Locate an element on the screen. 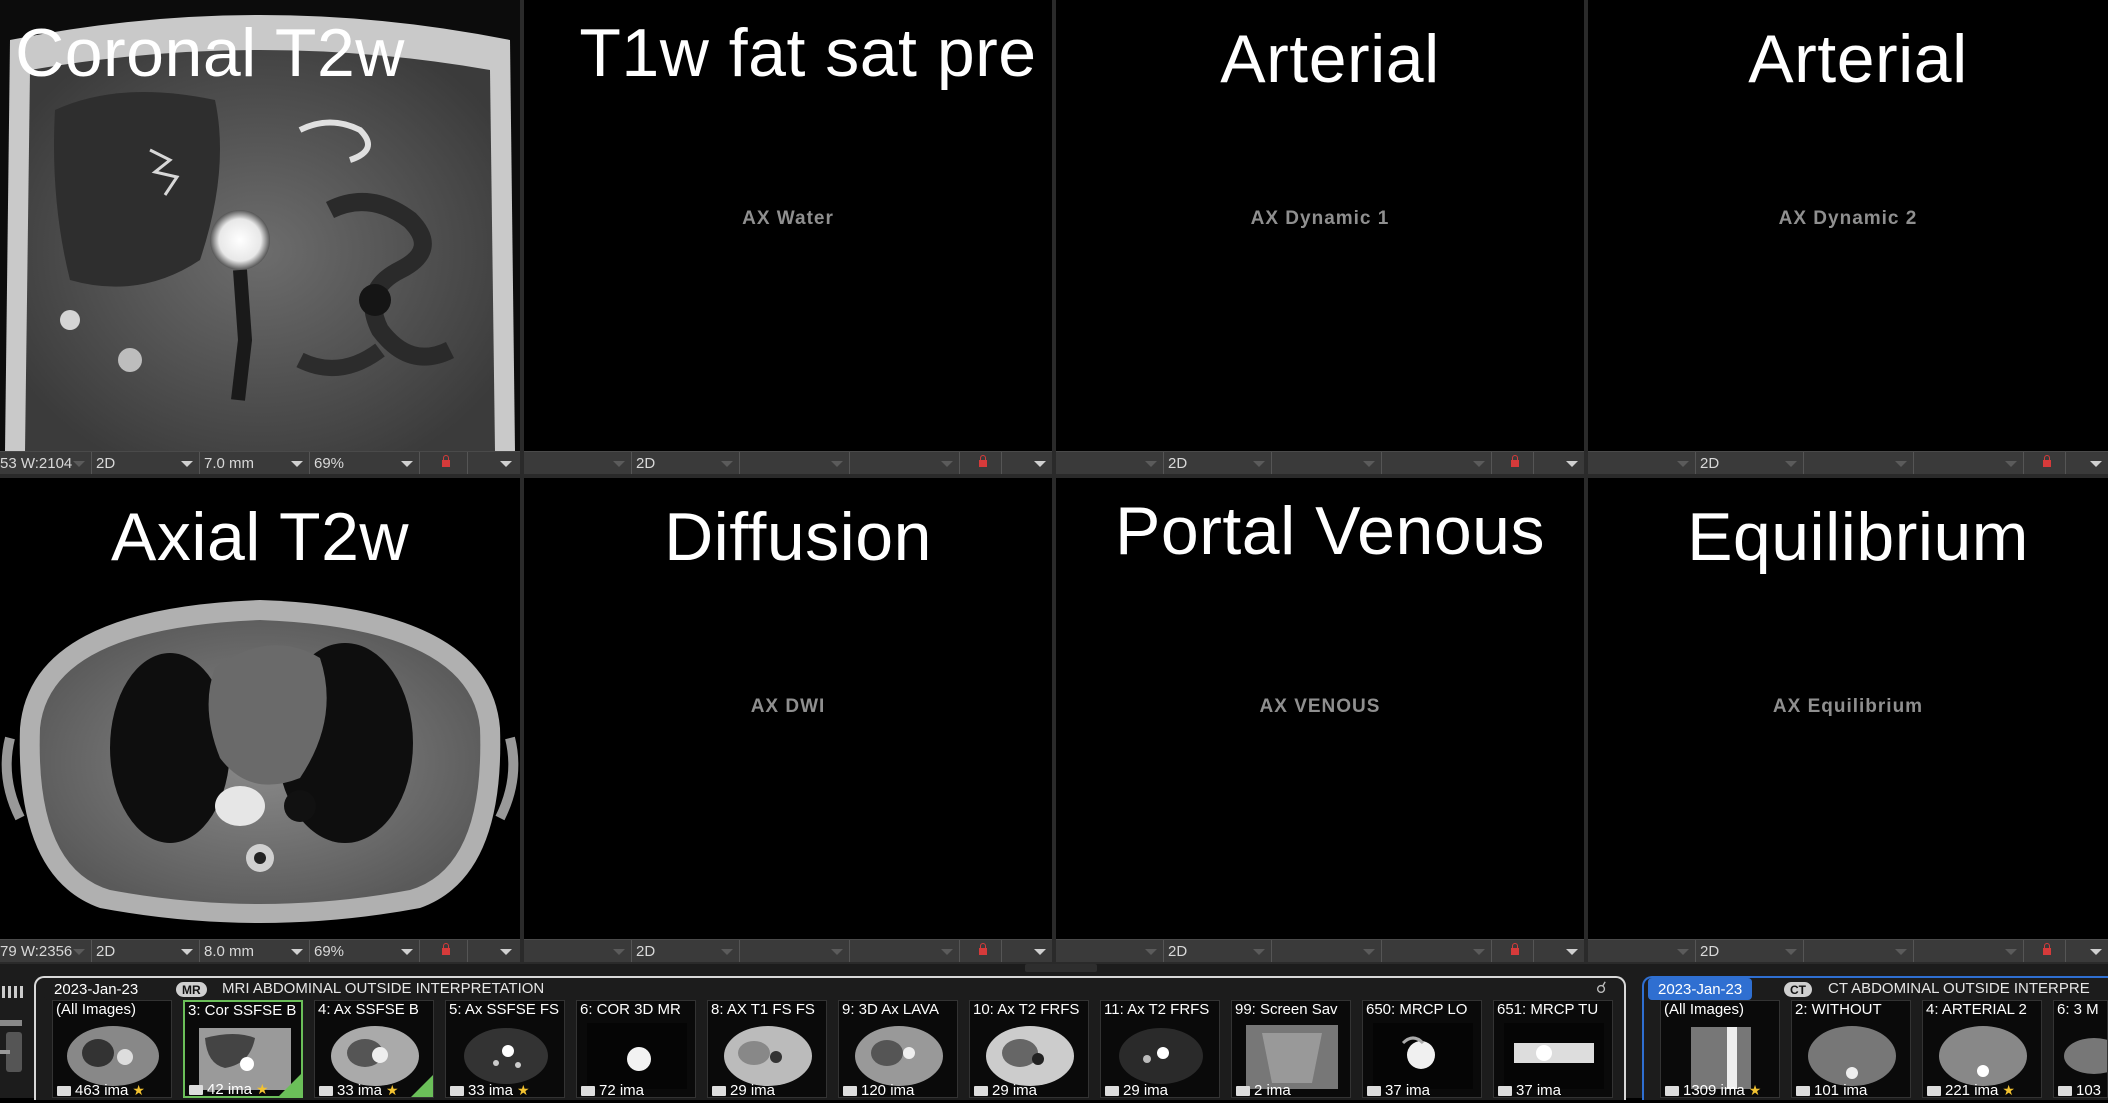  thumbnail-series-99: 99: Screen Sav 2 ima is located at coordinates (1291, 1049).